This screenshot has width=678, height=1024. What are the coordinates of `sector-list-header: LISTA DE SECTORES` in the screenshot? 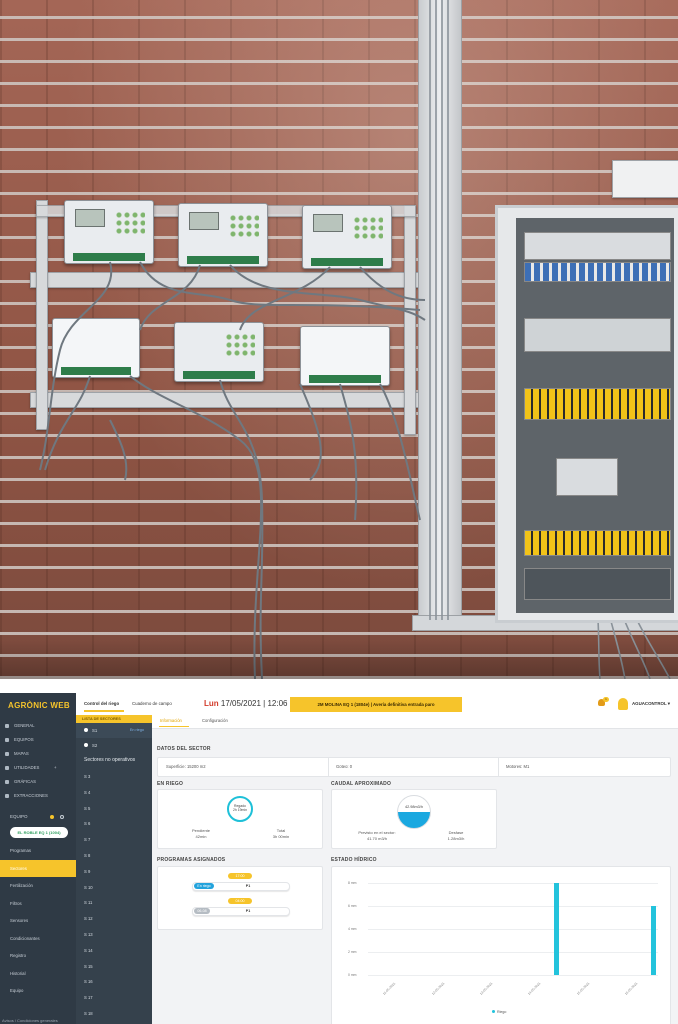 It's located at (114, 719).